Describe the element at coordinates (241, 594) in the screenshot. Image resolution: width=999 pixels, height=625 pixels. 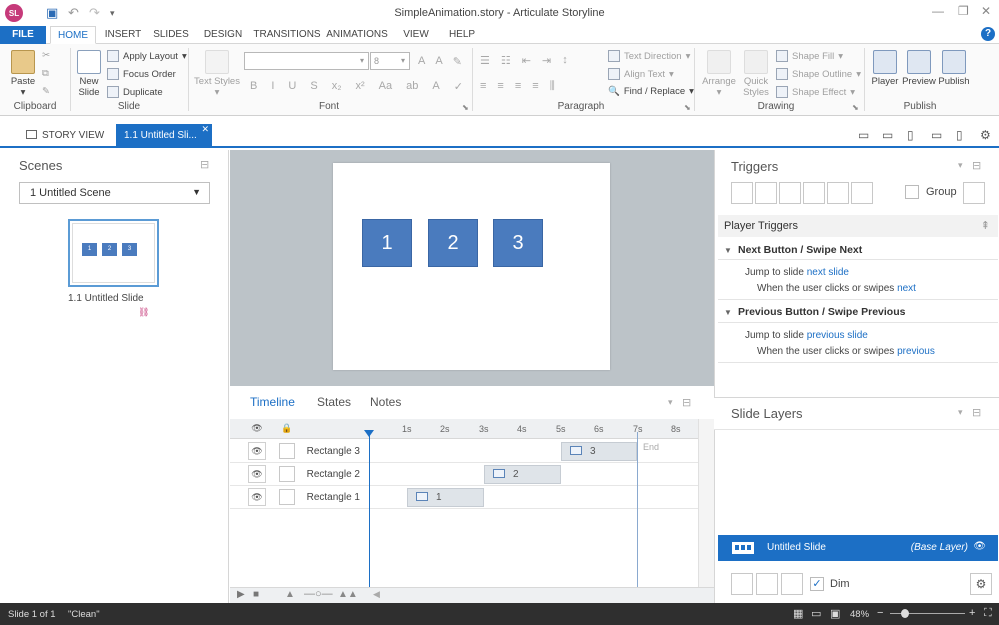
I see `play-icon: ▶` at that location.